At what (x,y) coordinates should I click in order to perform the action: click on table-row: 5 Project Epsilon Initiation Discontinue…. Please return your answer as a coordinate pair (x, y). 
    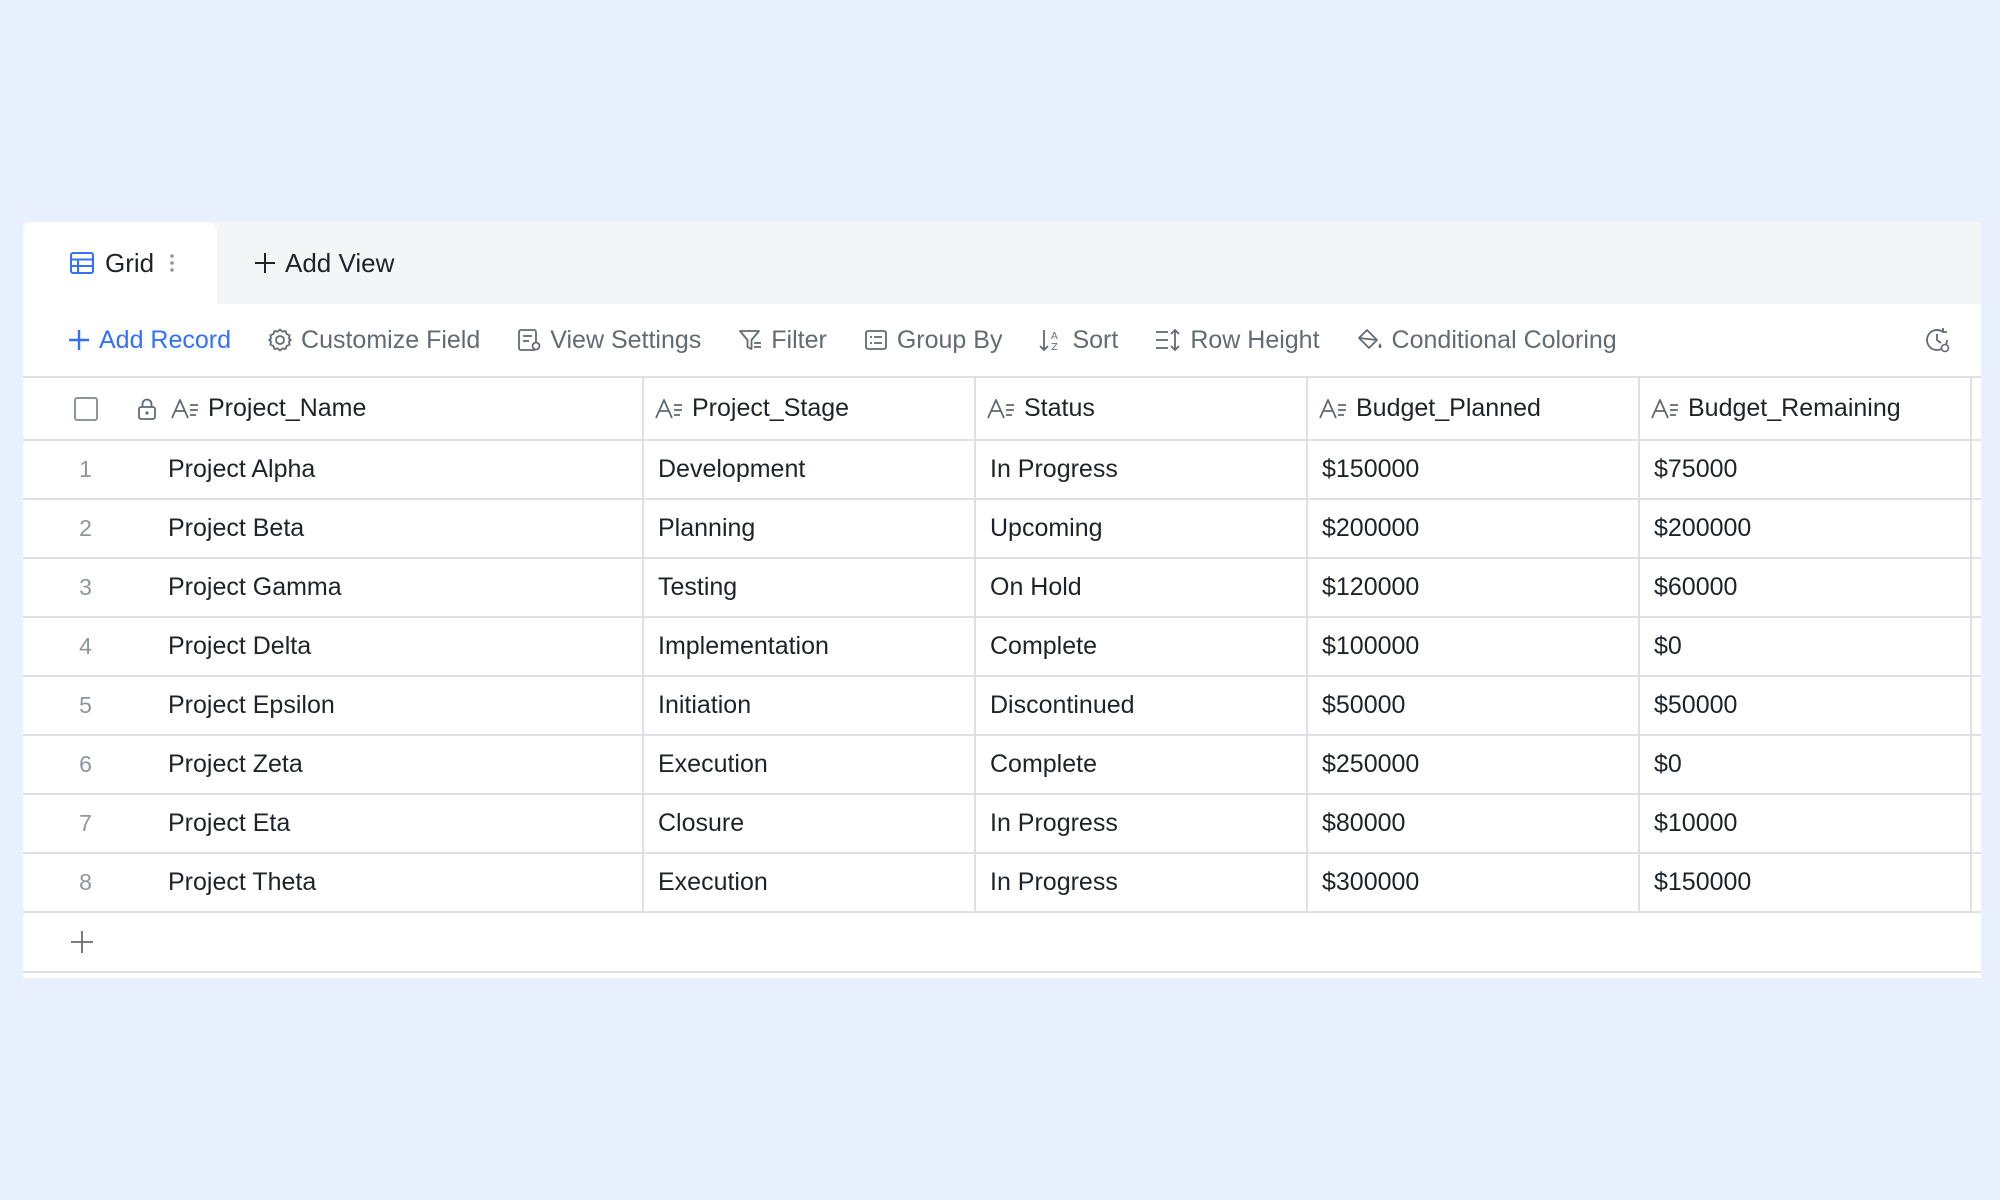
    Looking at the image, I should click on (1002, 706).